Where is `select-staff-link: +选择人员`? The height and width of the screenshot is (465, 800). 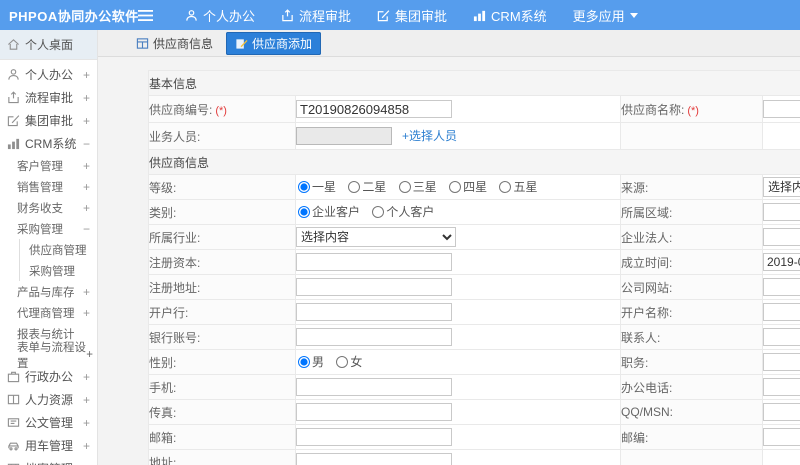 select-staff-link: +选择人员 is located at coordinates (429, 136).